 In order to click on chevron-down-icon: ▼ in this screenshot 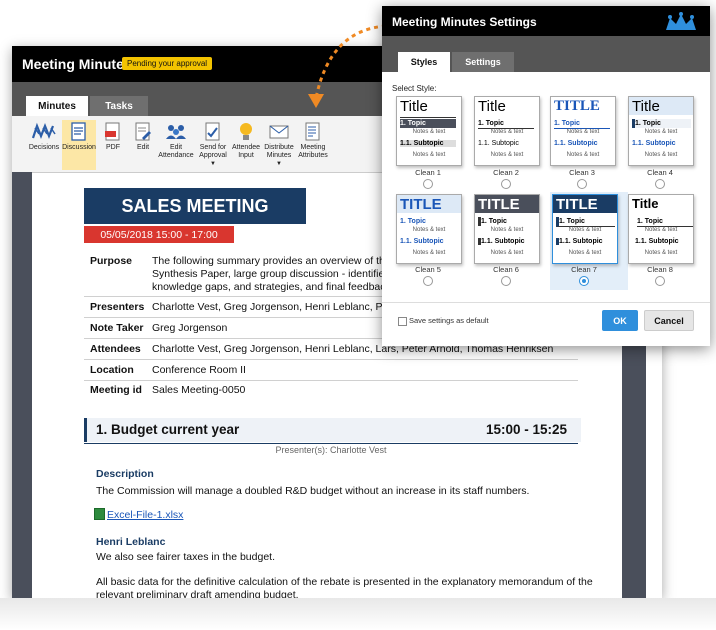, I will do `click(279, 164)`.